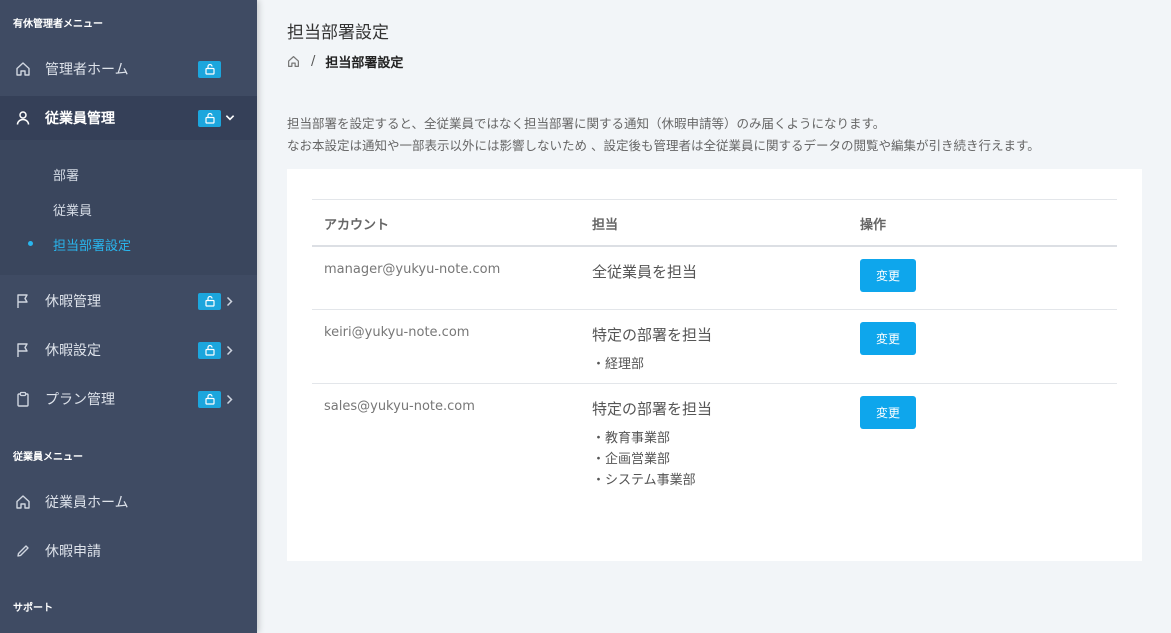  I want to click on submenu-item-assigned-department: 担当部署設定, so click(92, 244).